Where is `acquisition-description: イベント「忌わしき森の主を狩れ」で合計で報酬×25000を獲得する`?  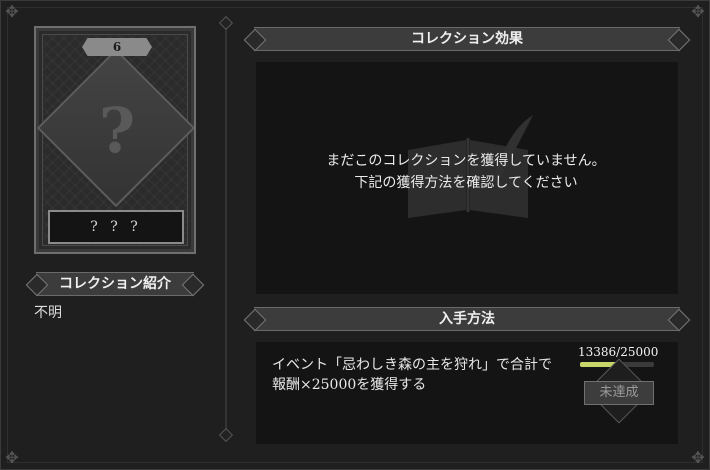
acquisition-description: イベント「忌わしき森の主を狩れ」で合計で報酬×25000を獲得する is located at coordinates (412, 375).